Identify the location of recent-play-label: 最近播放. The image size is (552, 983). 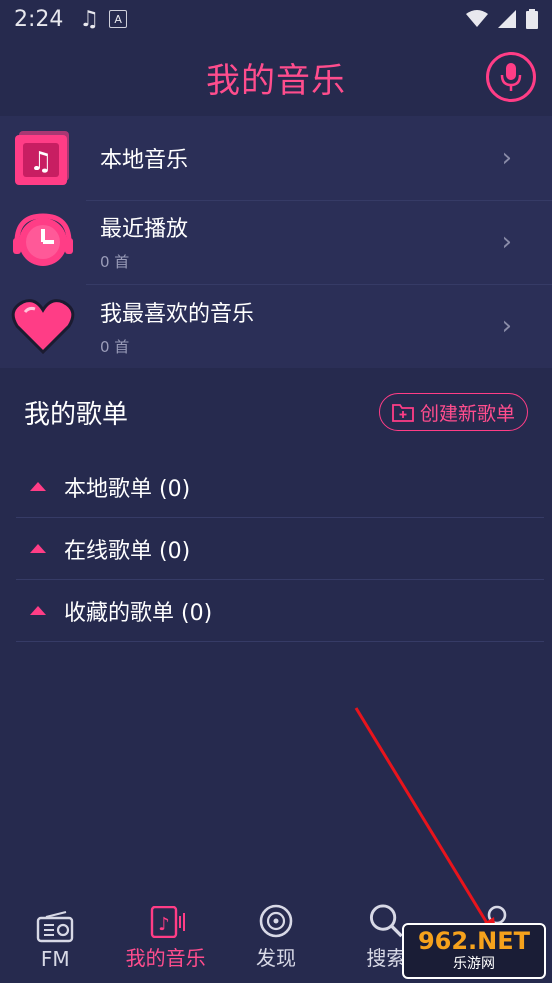
(144, 229).